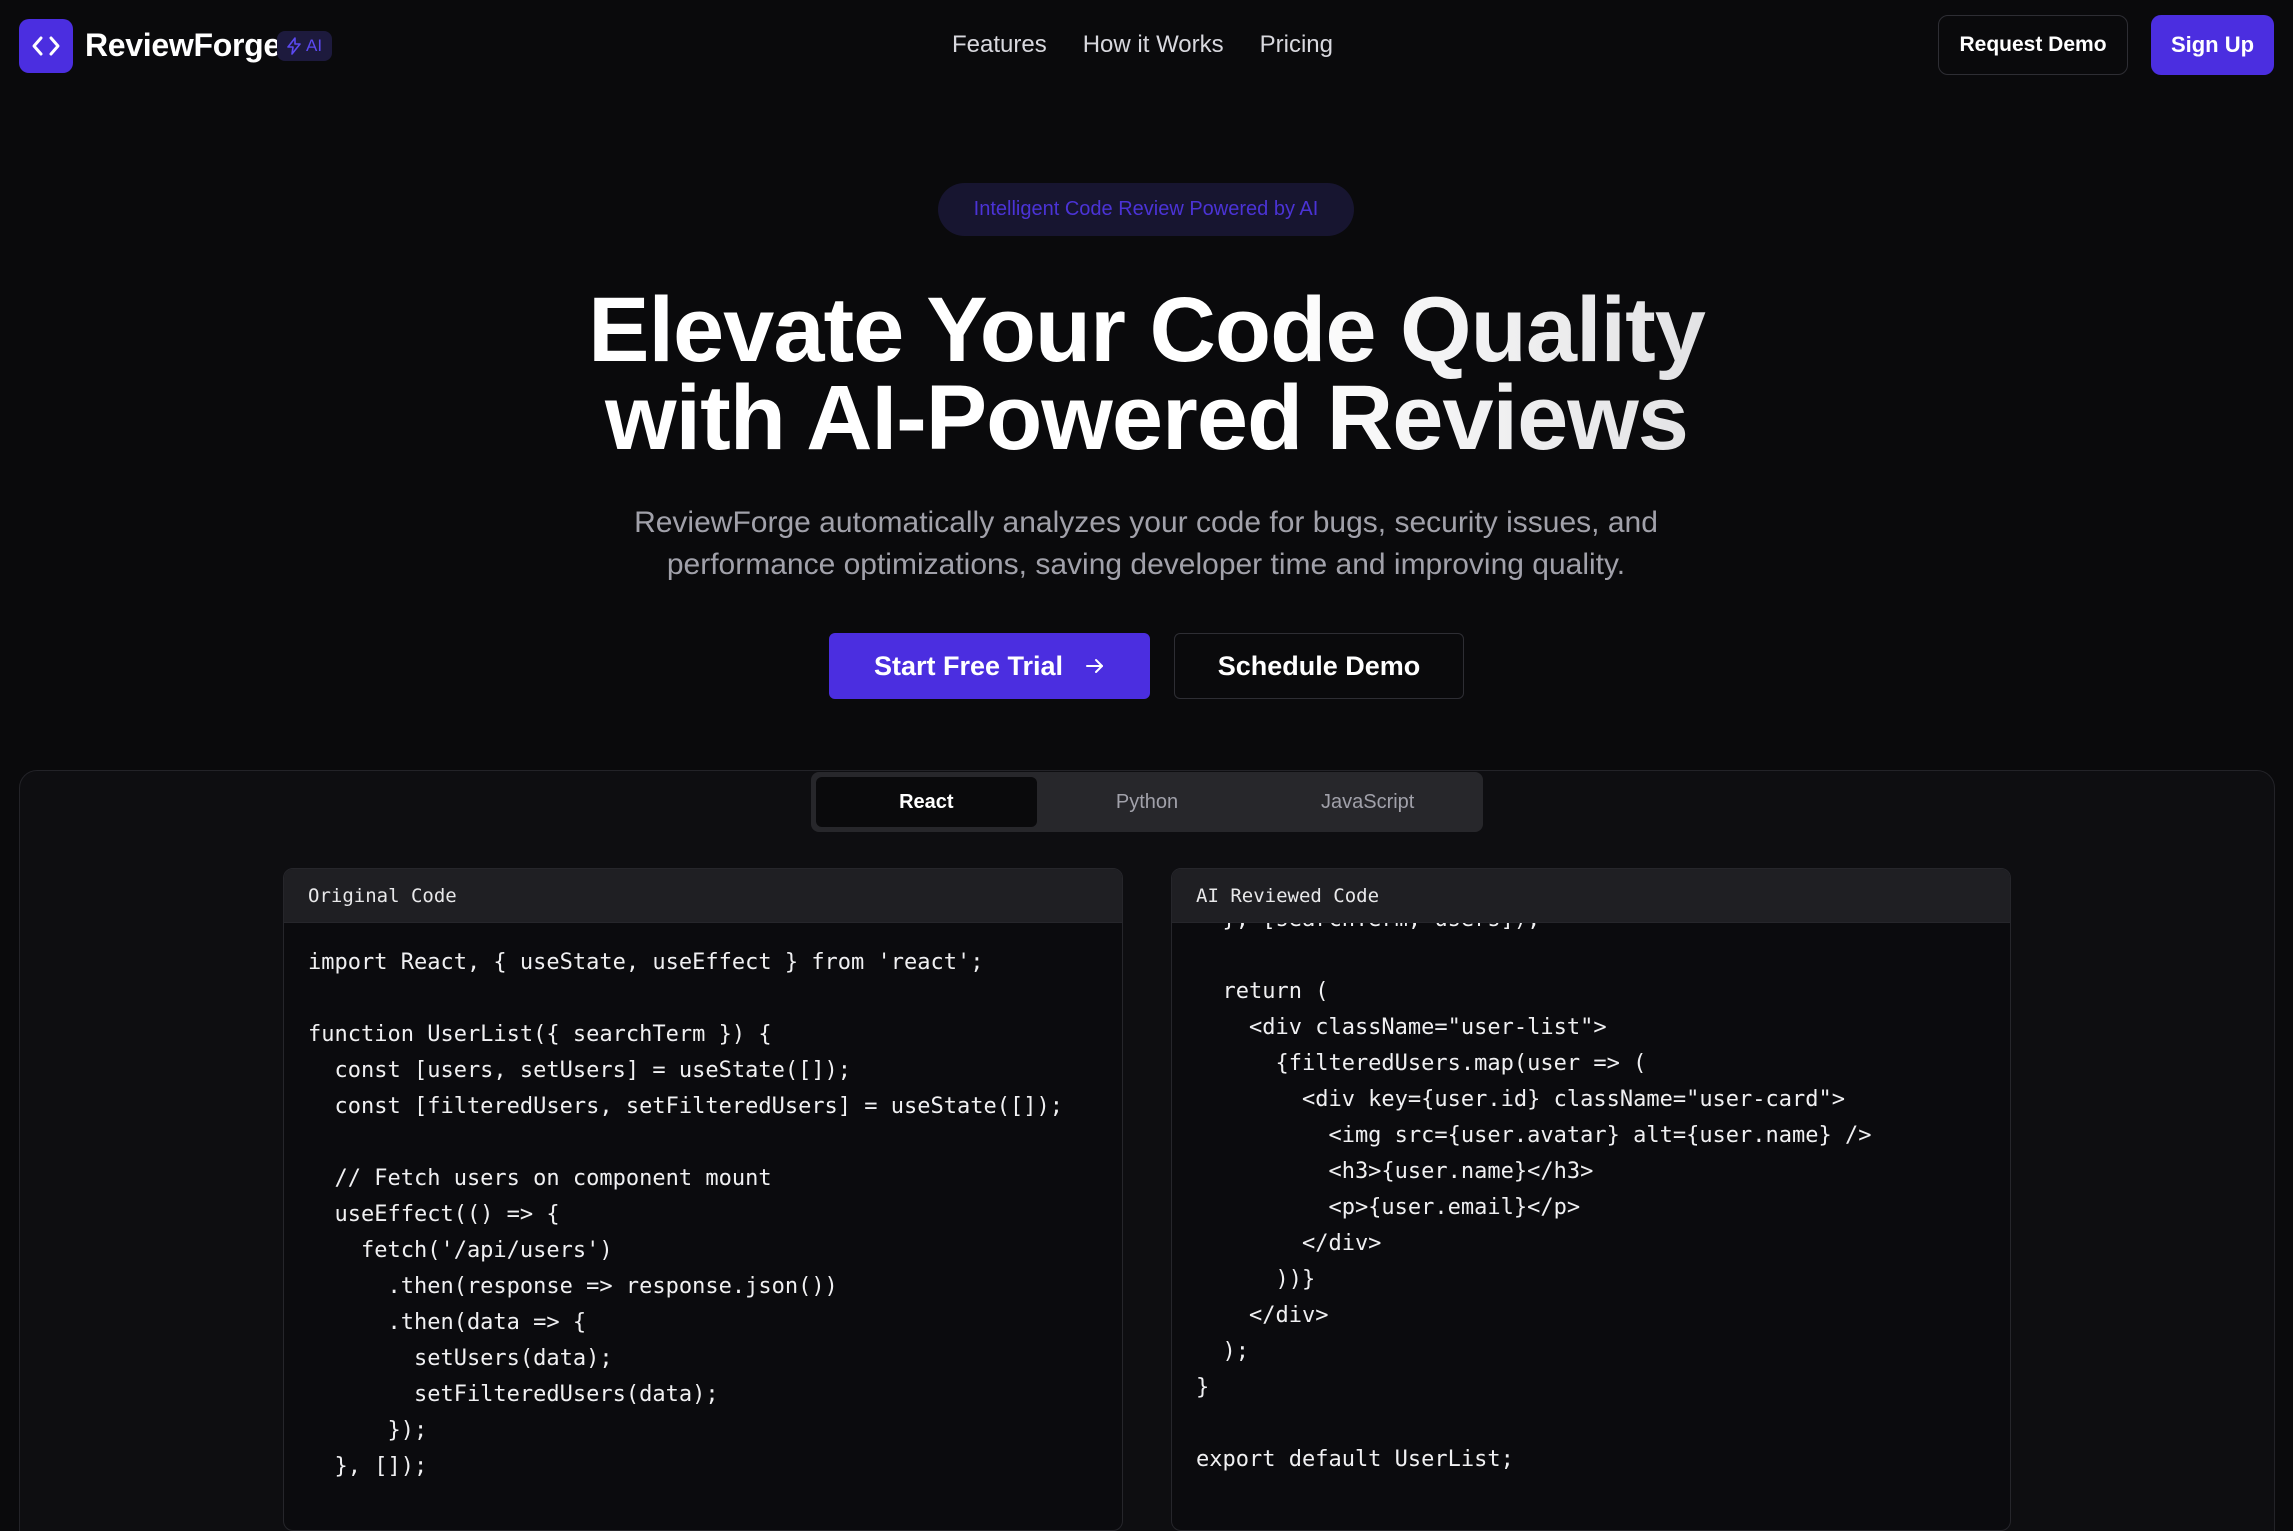 The height and width of the screenshot is (1531, 2293). Describe the element at coordinates (968, 665) in the screenshot. I see `start-free-trial-label: Start Free Trial` at that location.